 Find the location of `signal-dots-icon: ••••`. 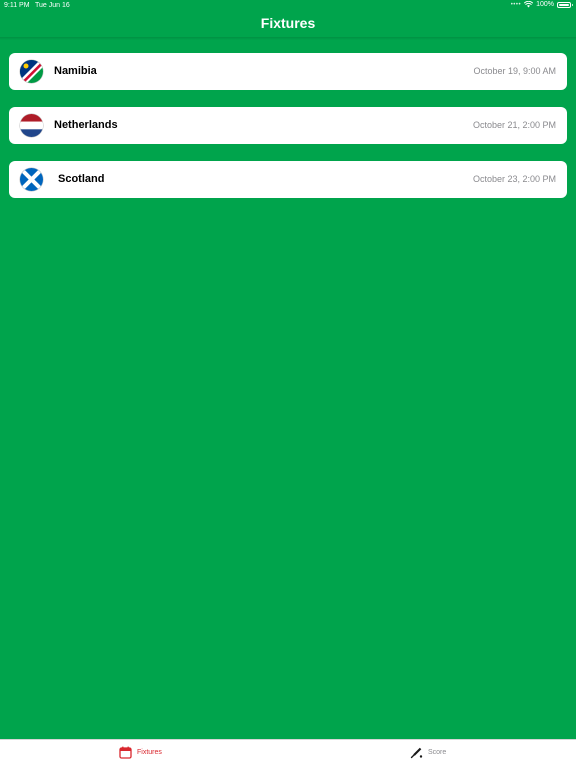

signal-dots-icon: •••• is located at coordinates (516, 4).